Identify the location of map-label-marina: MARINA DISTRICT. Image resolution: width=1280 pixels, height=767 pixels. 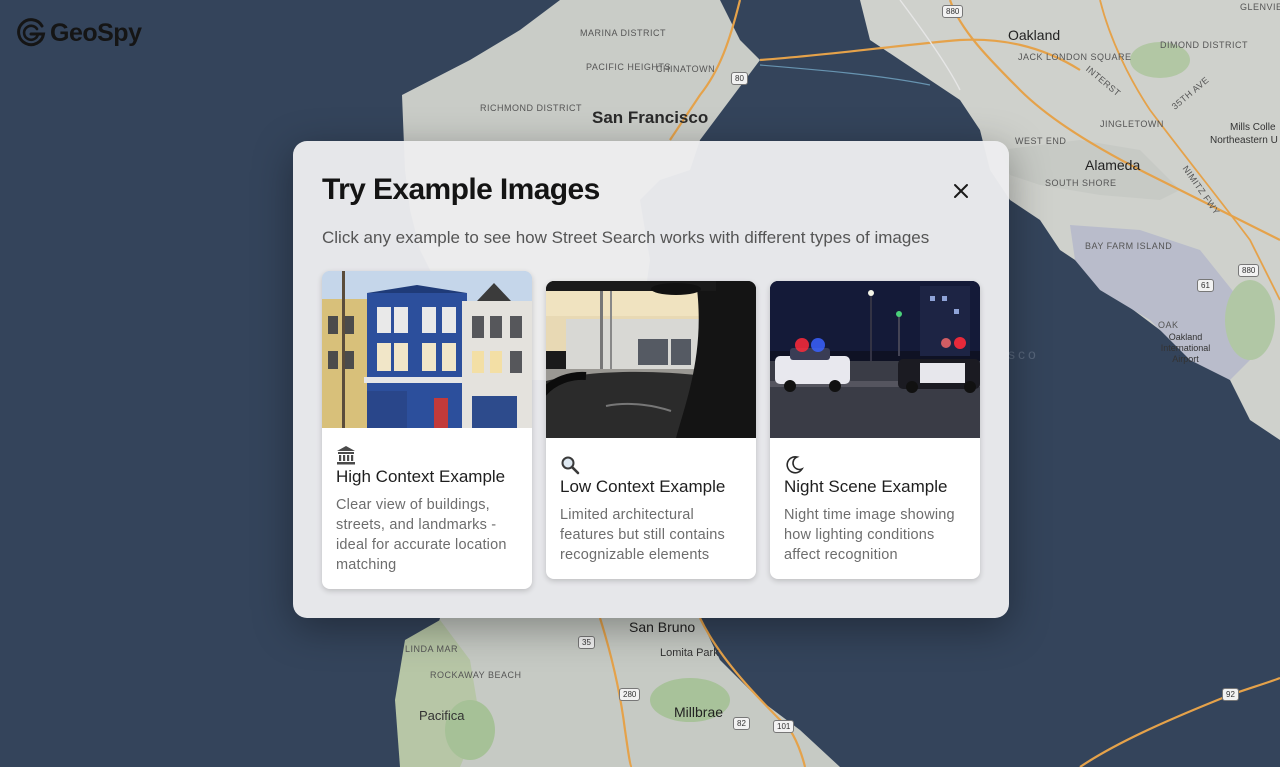
(623, 33).